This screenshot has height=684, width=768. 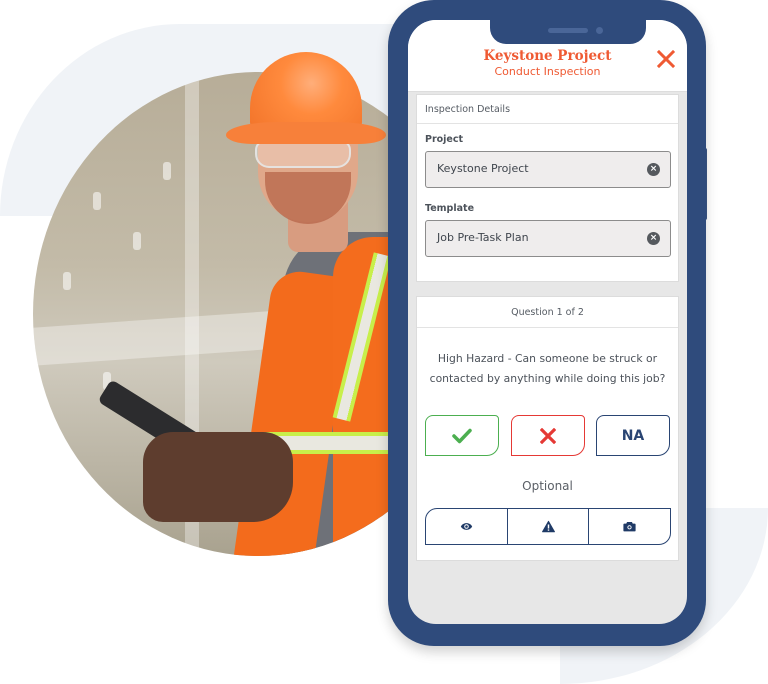 I want to click on speaker-grille, so click(x=568, y=30).